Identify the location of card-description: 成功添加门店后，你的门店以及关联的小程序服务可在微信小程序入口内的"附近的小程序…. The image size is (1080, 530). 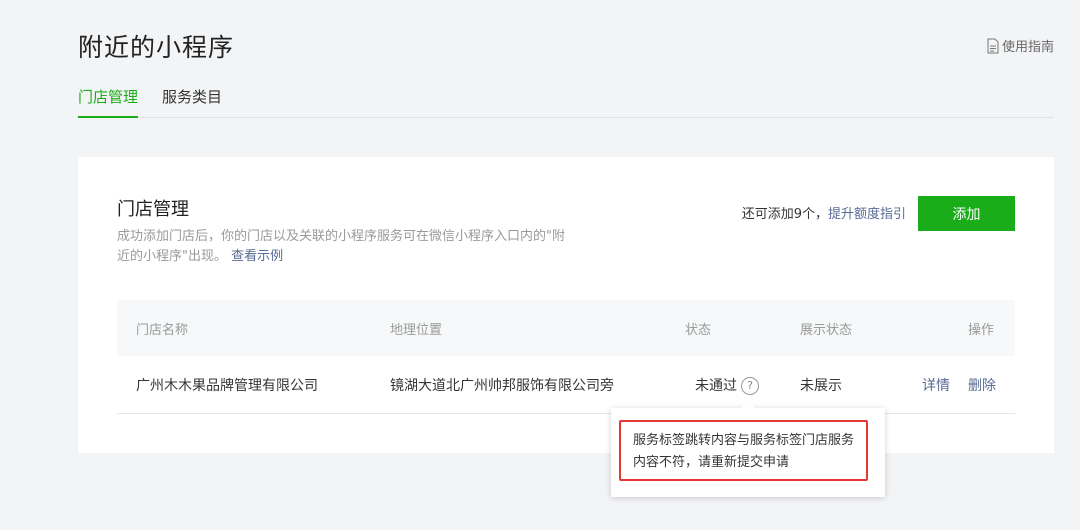
(344, 247).